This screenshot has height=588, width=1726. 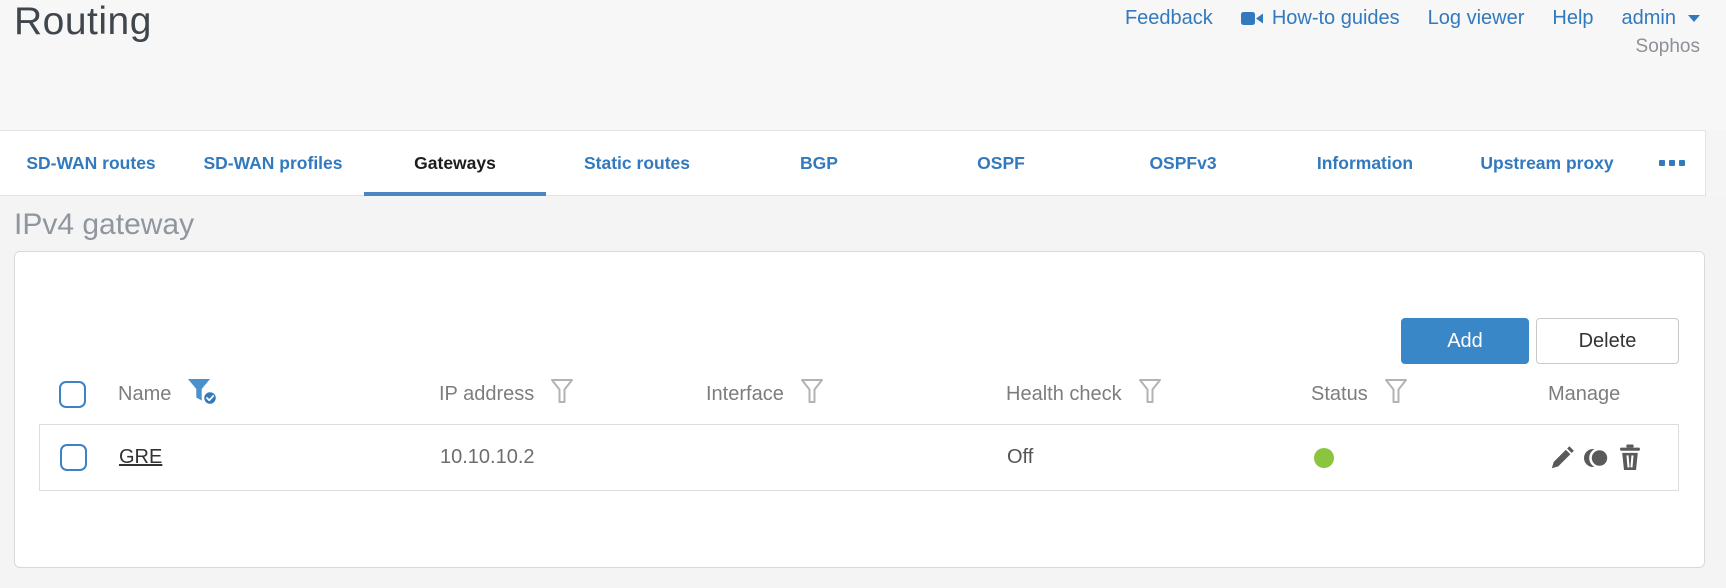 I want to click on tab-upstream-proxy: Upstream proxy, so click(x=1547, y=163).